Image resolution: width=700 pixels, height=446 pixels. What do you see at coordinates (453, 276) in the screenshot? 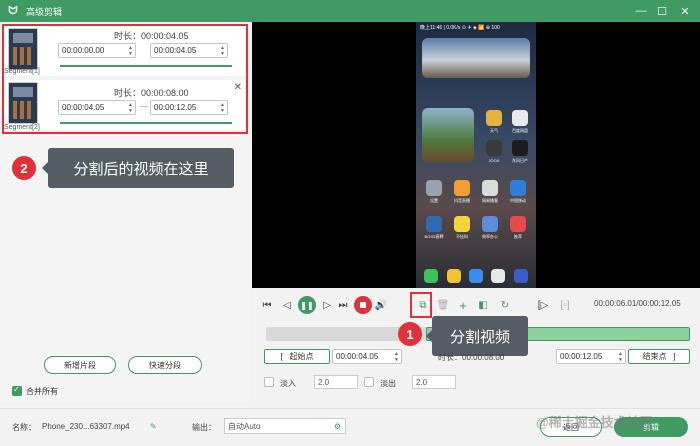
I see `notes-app-icon` at bounding box center [453, 276].